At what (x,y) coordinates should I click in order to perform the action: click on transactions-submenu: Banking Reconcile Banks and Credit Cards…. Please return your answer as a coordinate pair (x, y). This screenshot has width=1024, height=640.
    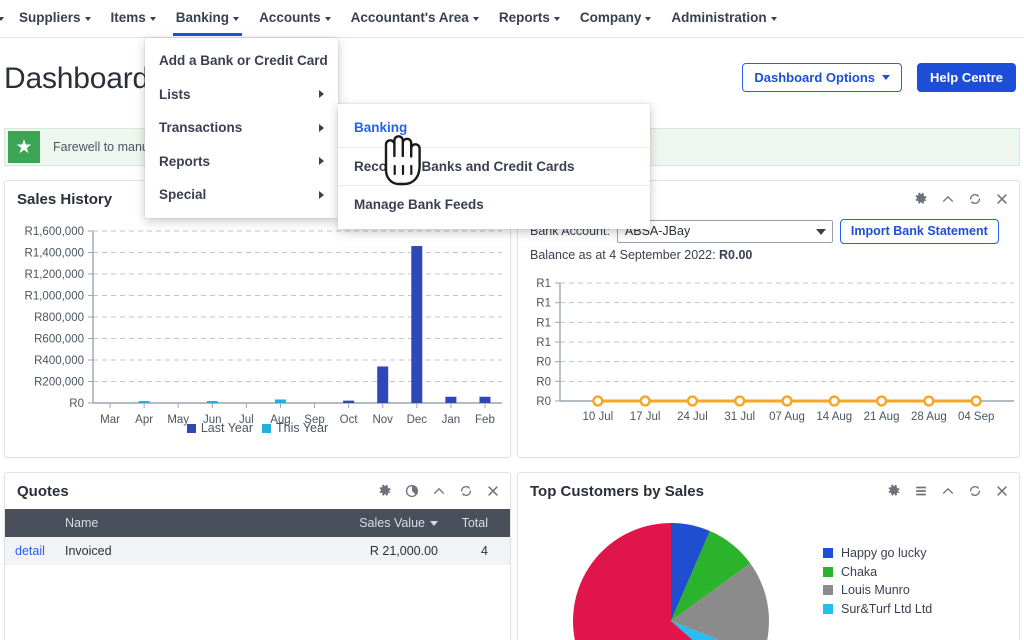
    Looking at the image, I should click on (494, 166).